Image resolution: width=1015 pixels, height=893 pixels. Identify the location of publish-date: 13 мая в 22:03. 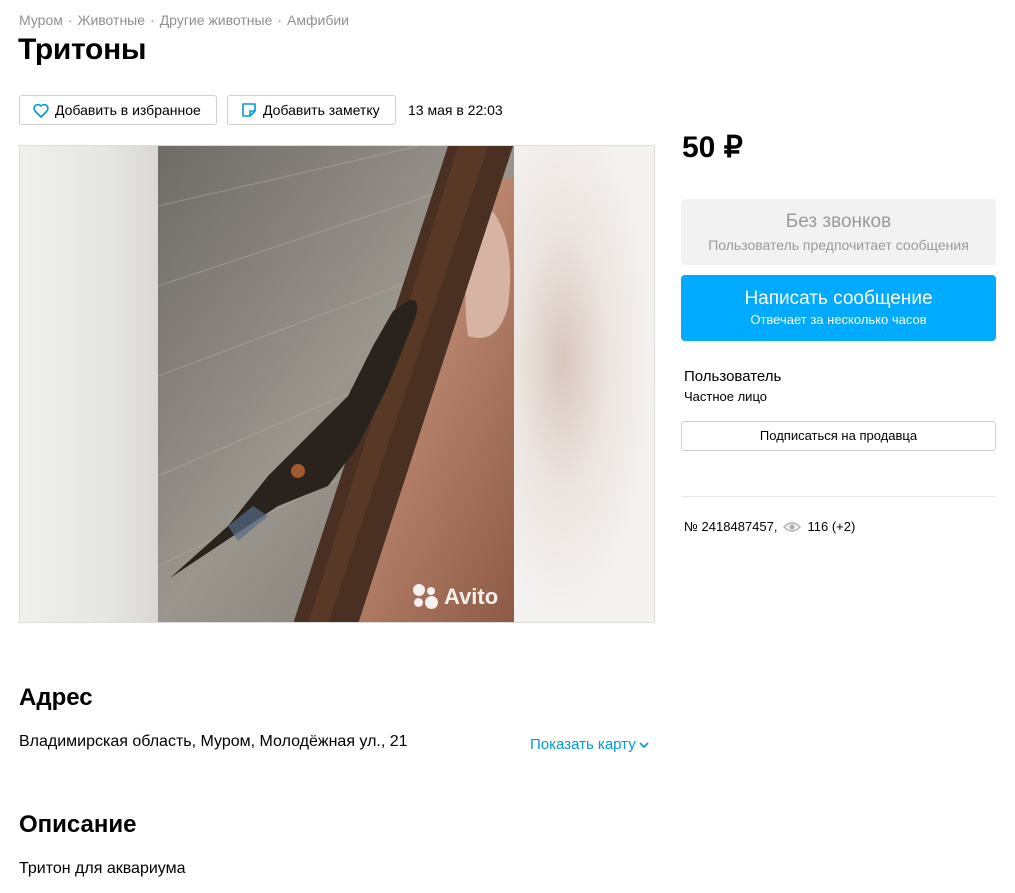
(455, 110).